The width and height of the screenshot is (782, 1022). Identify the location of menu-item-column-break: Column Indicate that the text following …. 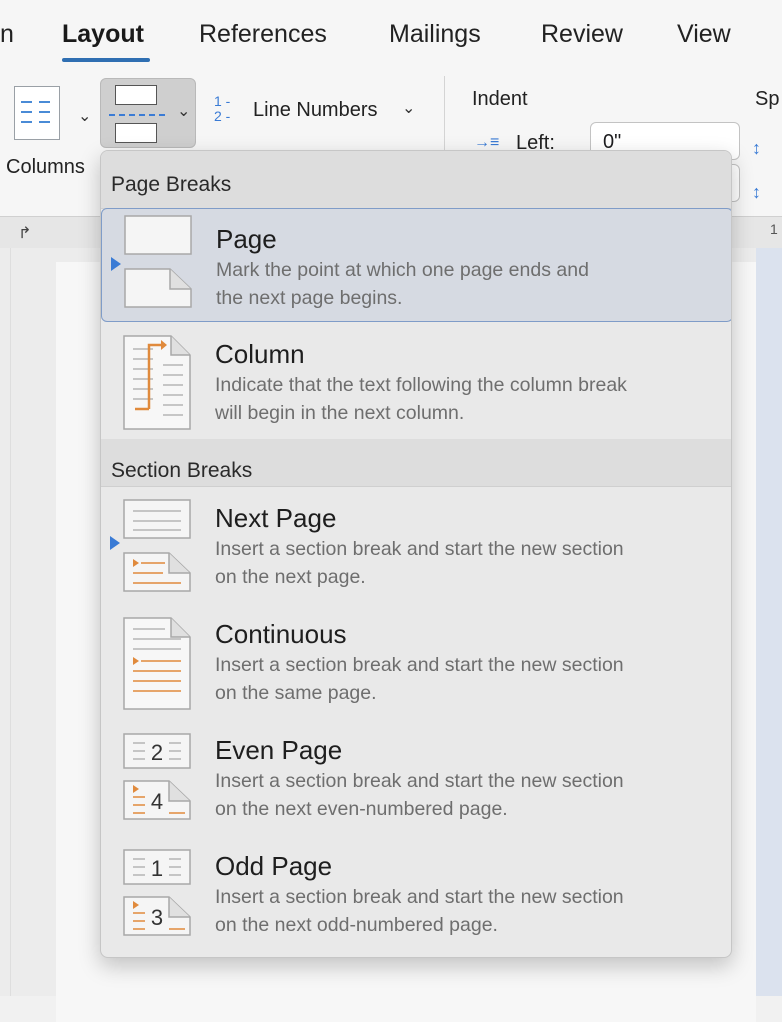
(416, 382).